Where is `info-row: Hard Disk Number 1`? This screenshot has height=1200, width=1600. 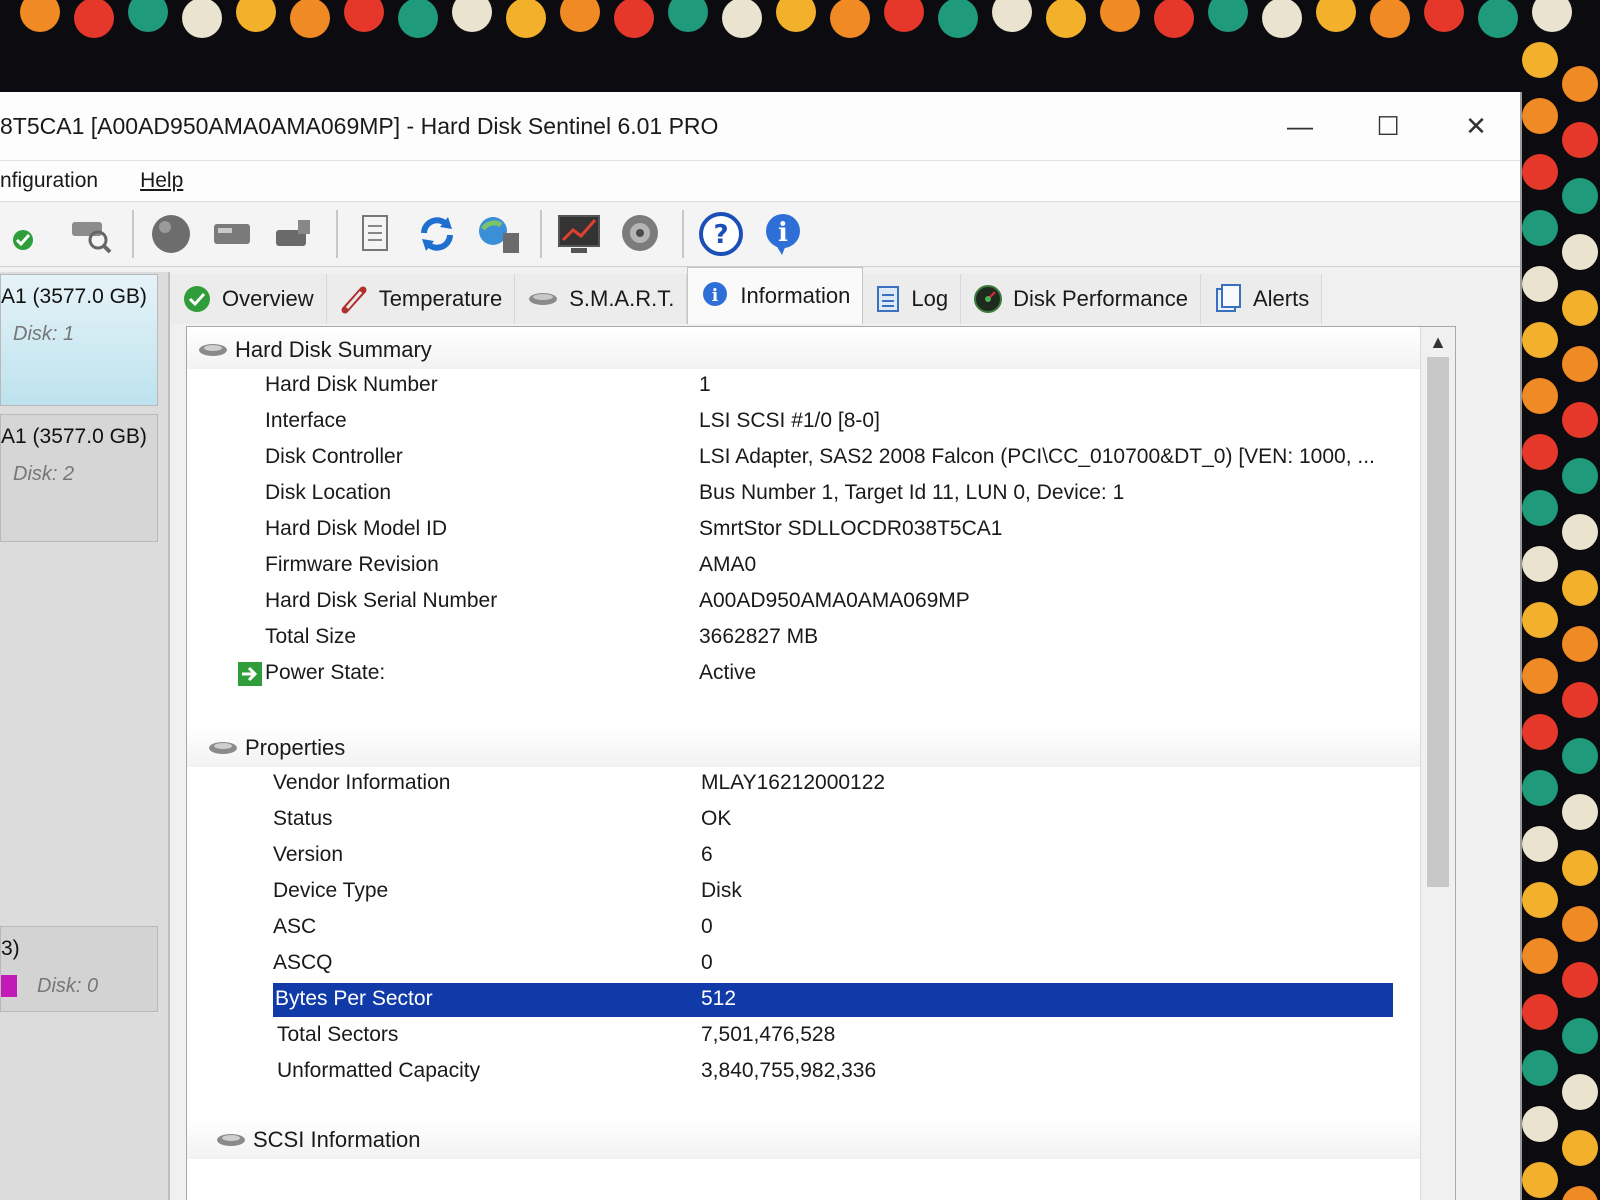 info-row: Hard Disk Number 1 is located at coordinates (807, 386).